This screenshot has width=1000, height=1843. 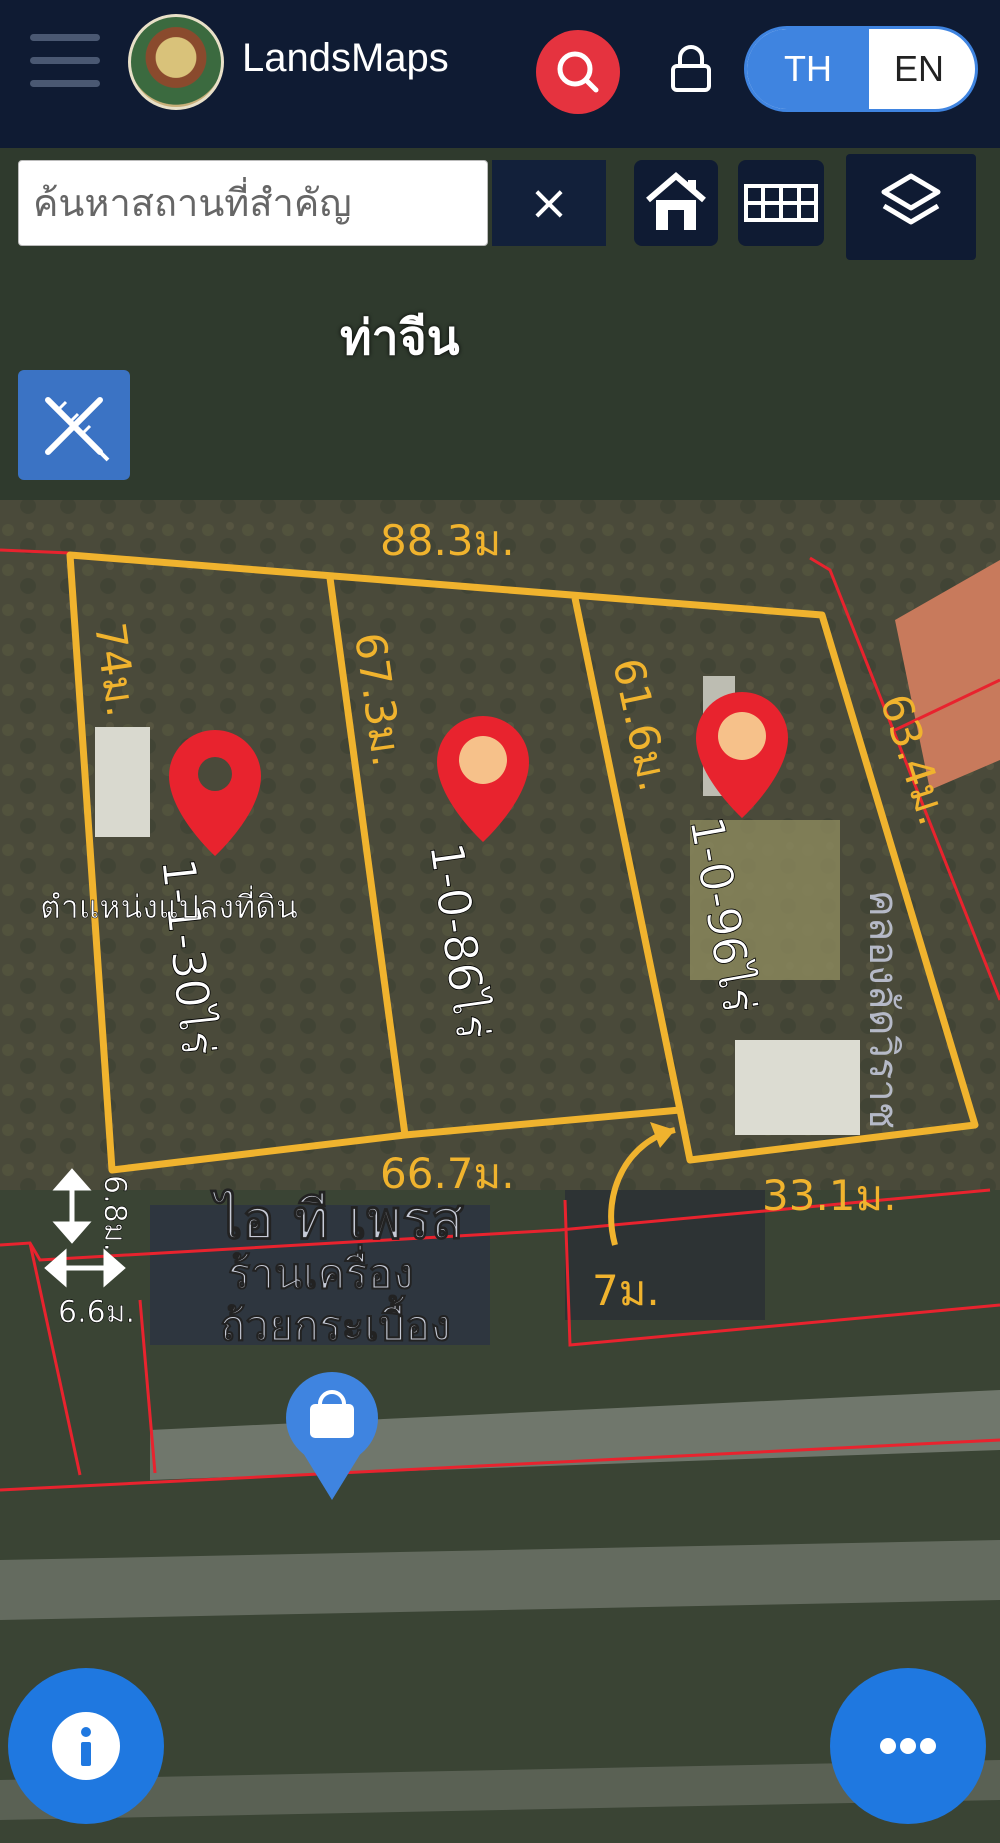 I want to click on shop-label-line3: ถ้วยกระเบื้อง, so click(x=335, y=1322).